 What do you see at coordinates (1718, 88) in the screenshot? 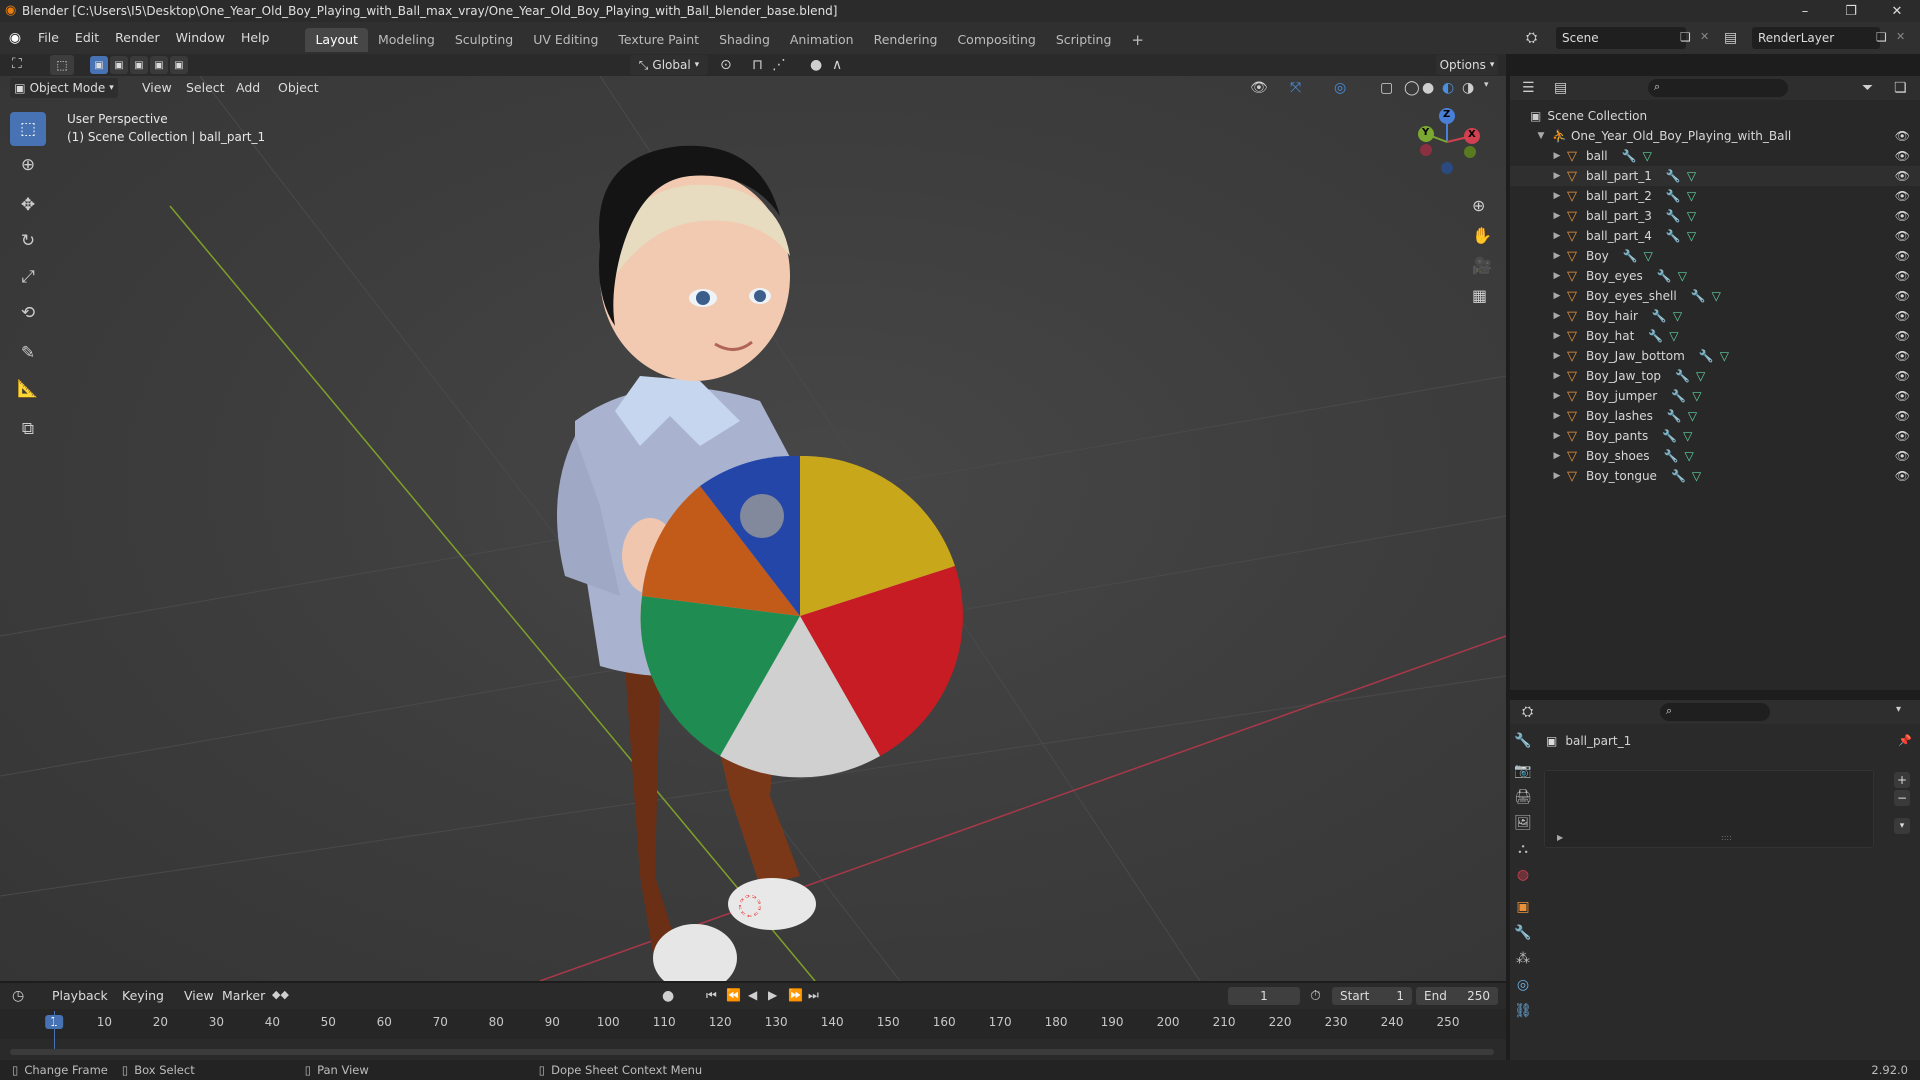
I see `outliner-search-input: ⌕` at bounding box center [1718, 88].